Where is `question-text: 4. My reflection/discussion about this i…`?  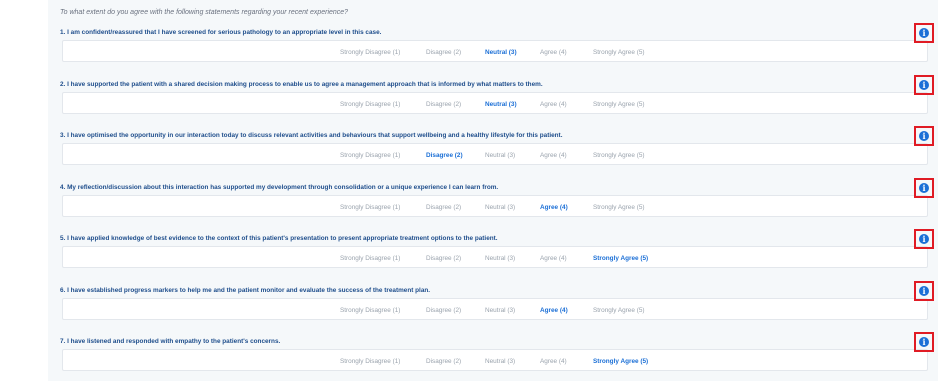
question-text: 4. My reflection/discussion about this i… is located at coordinates (279, 187).